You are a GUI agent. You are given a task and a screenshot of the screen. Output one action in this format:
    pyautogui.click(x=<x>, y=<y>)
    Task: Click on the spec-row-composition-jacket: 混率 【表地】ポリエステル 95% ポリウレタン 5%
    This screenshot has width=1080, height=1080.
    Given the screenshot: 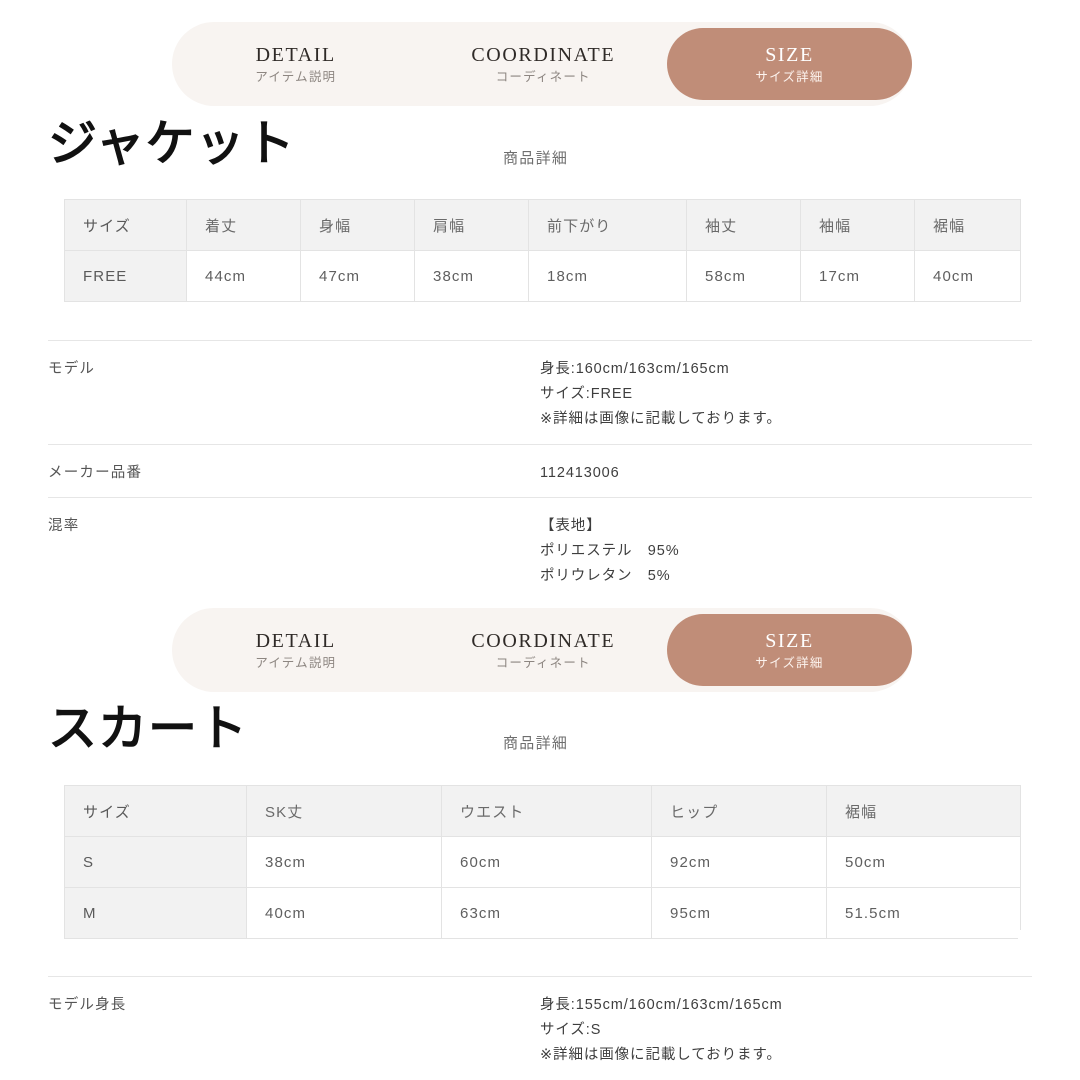 What is the action you would take?
    pyautogui.click(x=540, y=543)
    